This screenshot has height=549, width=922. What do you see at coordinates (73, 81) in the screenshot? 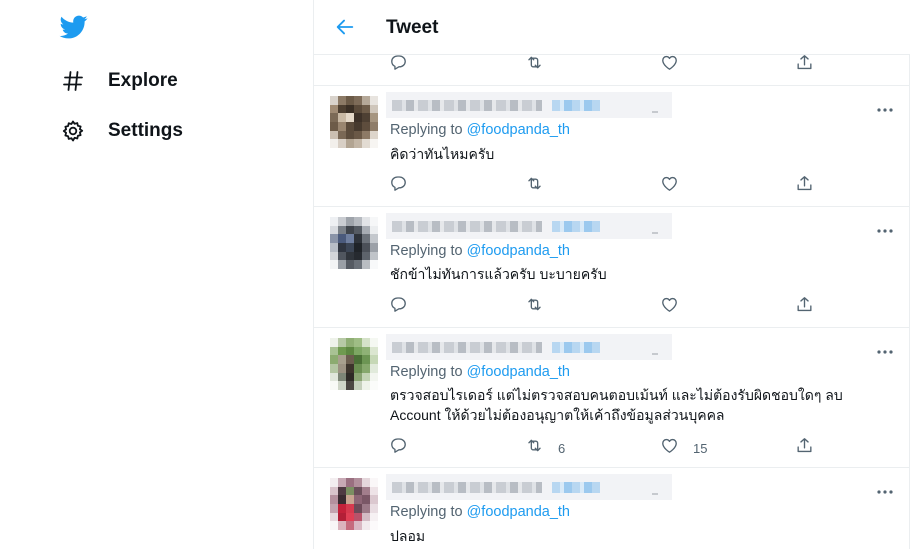
I see `hashtag-icon` at bounding box center [73, 81].